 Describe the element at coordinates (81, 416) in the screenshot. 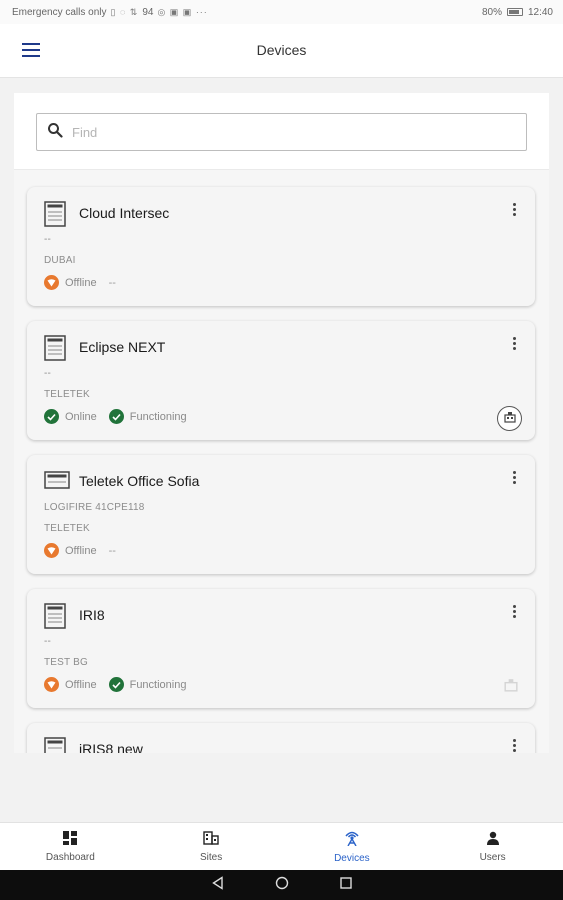

I see `connection-label: Online` at that location.